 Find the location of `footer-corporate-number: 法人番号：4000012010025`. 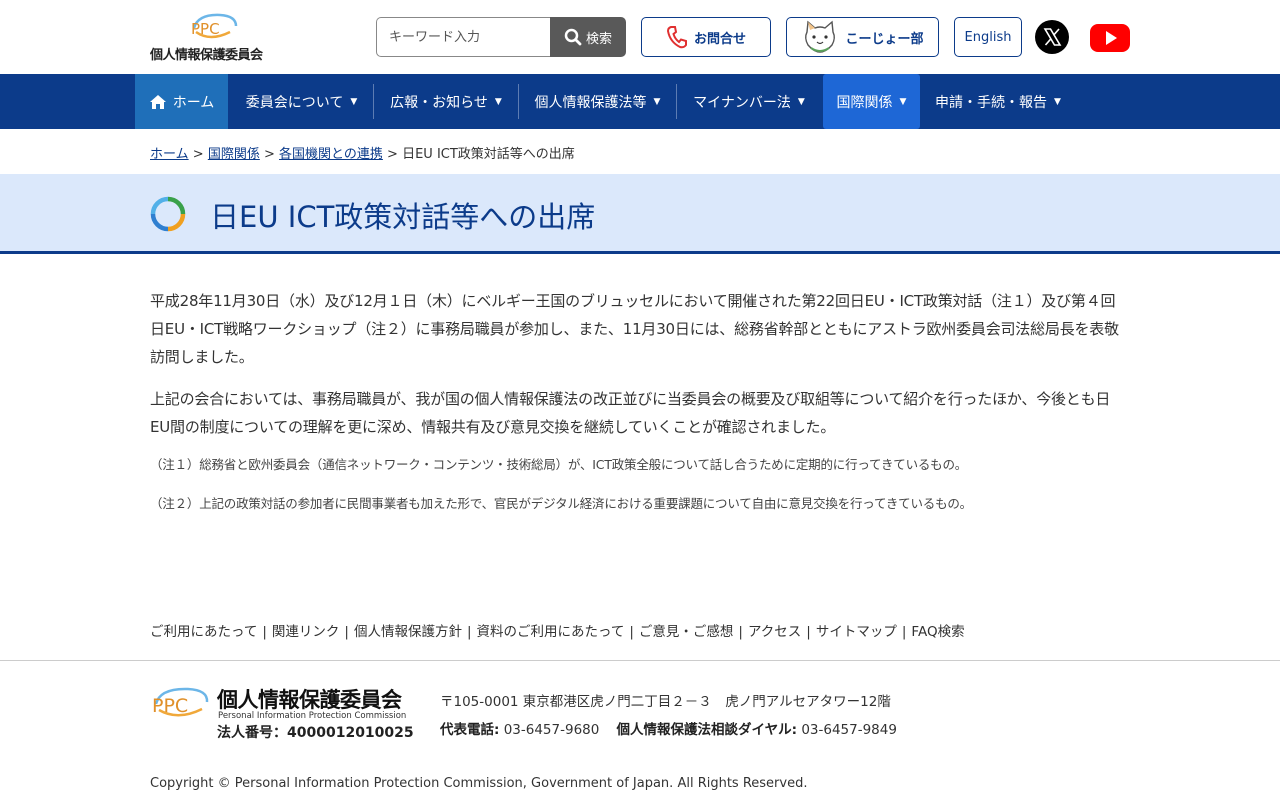

footer-corporate-number: 法人番号：4000012010025 is located at coordinates (315, 733).